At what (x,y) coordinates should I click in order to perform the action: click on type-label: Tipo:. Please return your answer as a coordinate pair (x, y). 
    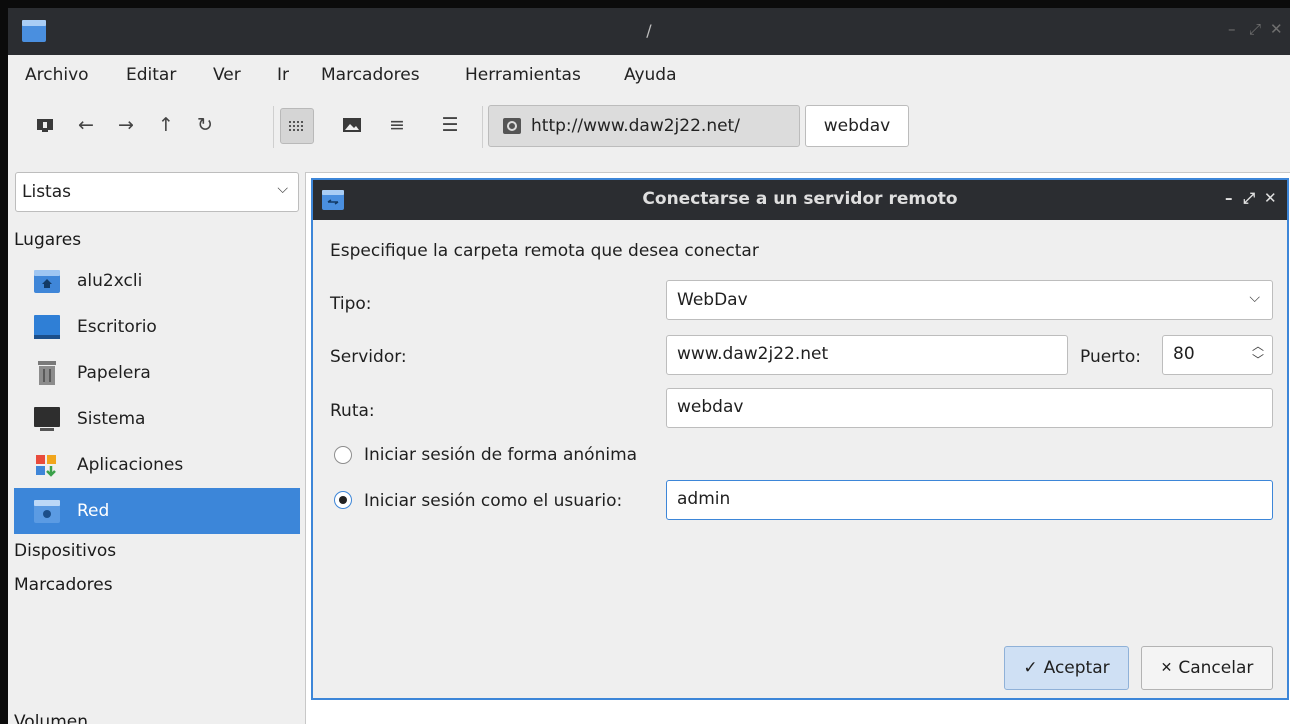
    Looking at the image, I should click on (351, 304).